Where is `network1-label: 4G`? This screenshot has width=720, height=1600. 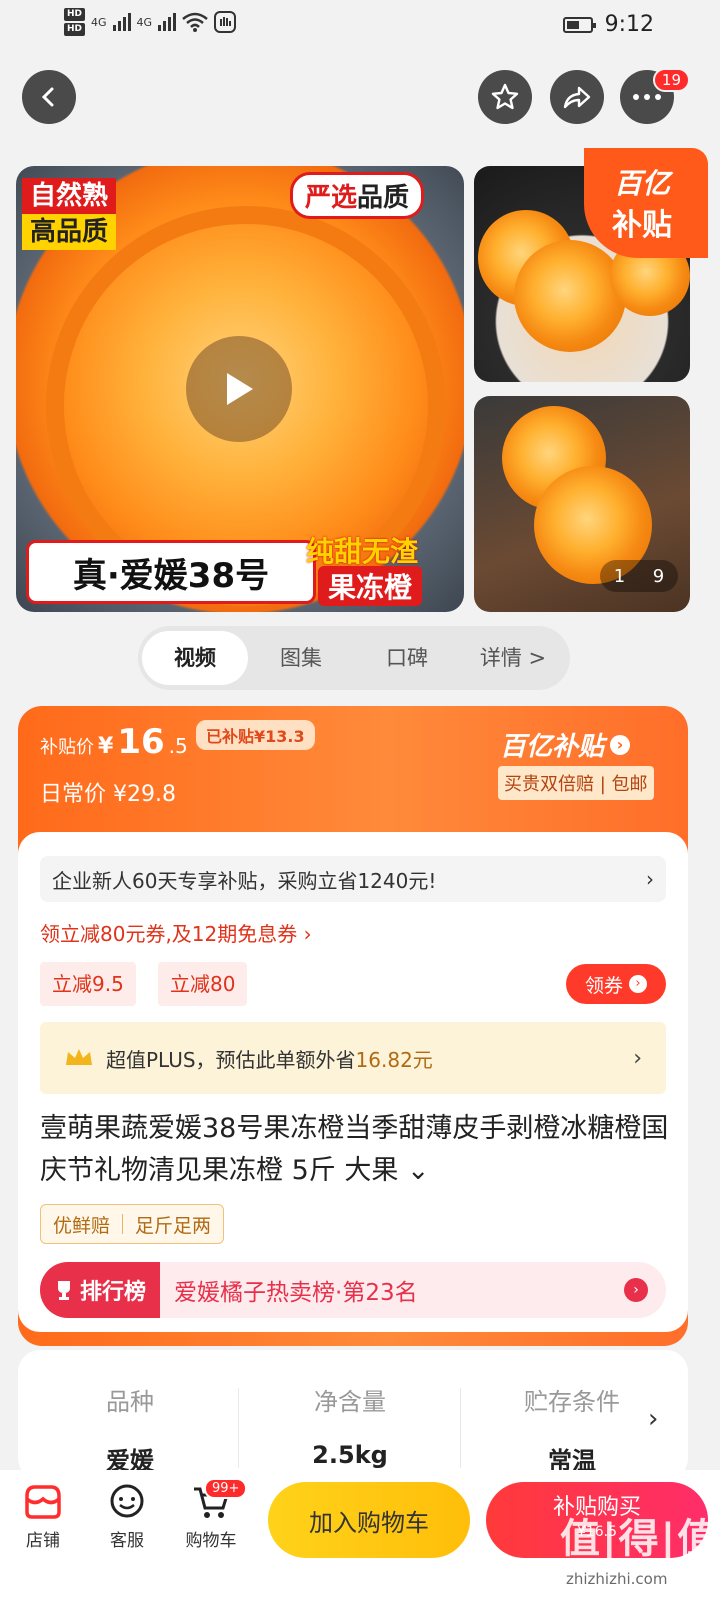 network1-label: 4G is located at coordinates (99, 22).